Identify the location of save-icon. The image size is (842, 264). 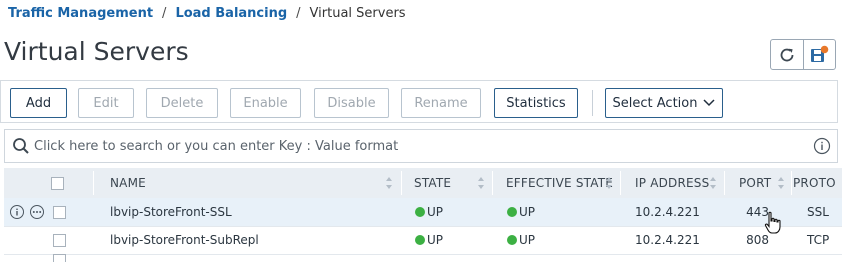
(820, 53).